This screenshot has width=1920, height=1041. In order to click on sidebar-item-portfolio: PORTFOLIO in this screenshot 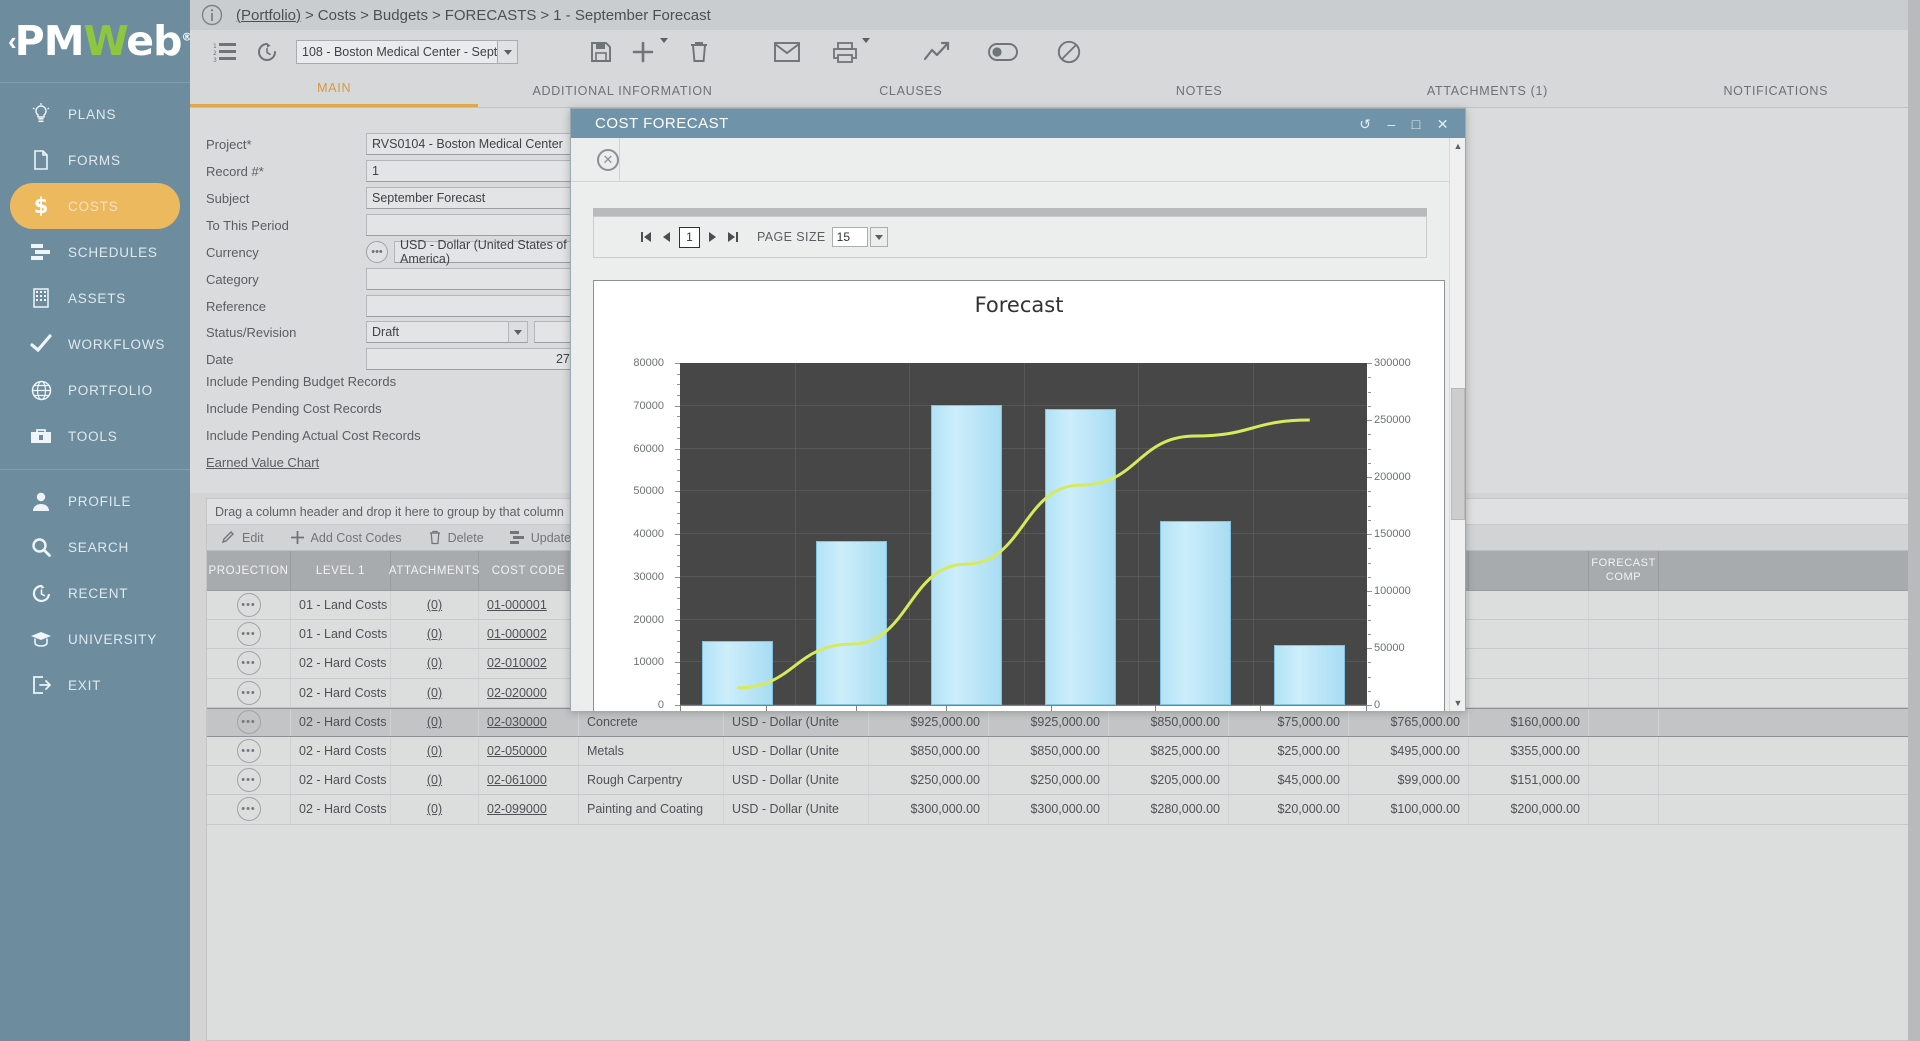, I will do `click(95, 390)`.